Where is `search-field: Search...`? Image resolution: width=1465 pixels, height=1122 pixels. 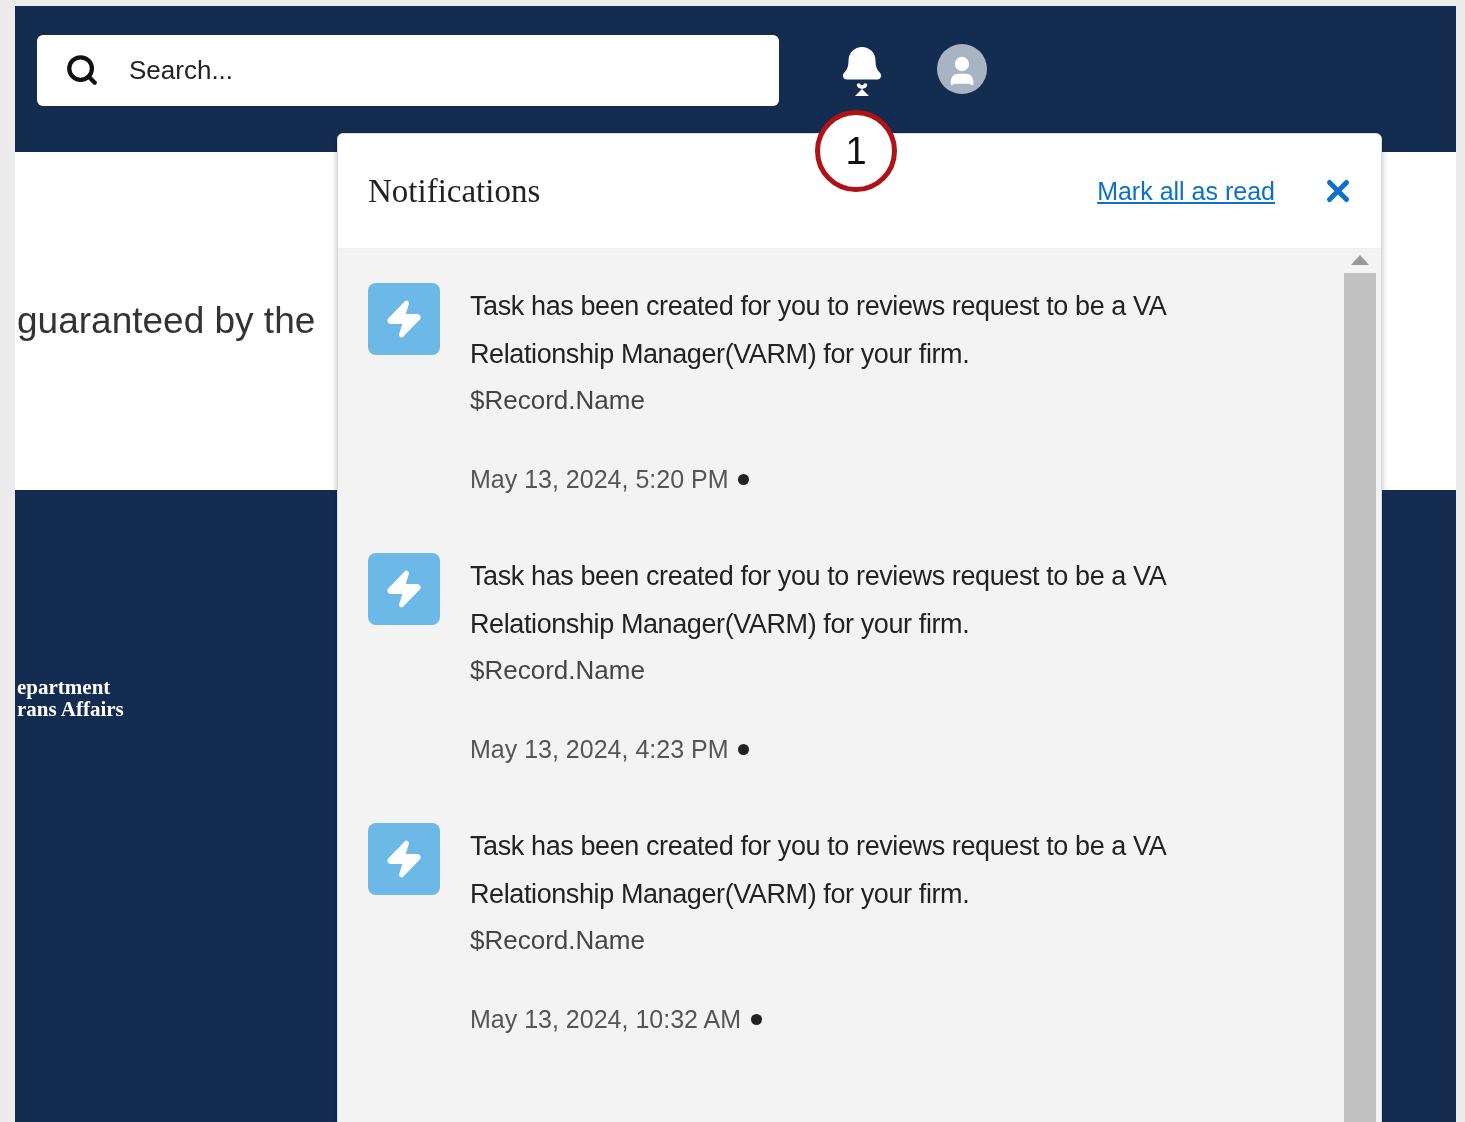
search-field: Search... is located at coordinates (408, 70).